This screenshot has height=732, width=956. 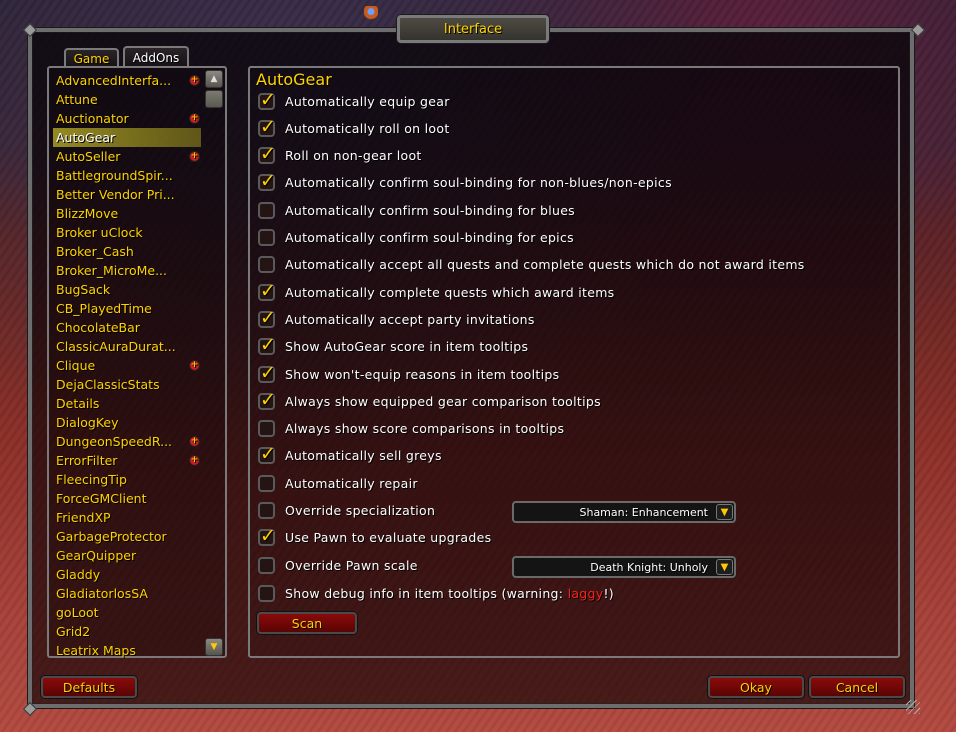 I want to click on option-row: Roll on non-gear loot, so click(x=340, y=154).